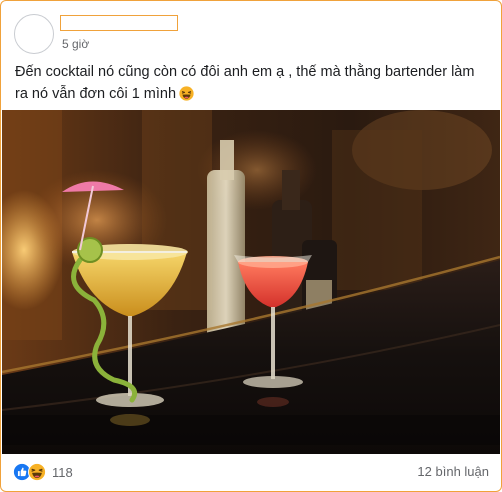 The width and height of the screenshot is (502, 492). What do you see at coordinates (37, 472) in the screenshot?
I see `haha-icon` at bounding box center [37, 472].